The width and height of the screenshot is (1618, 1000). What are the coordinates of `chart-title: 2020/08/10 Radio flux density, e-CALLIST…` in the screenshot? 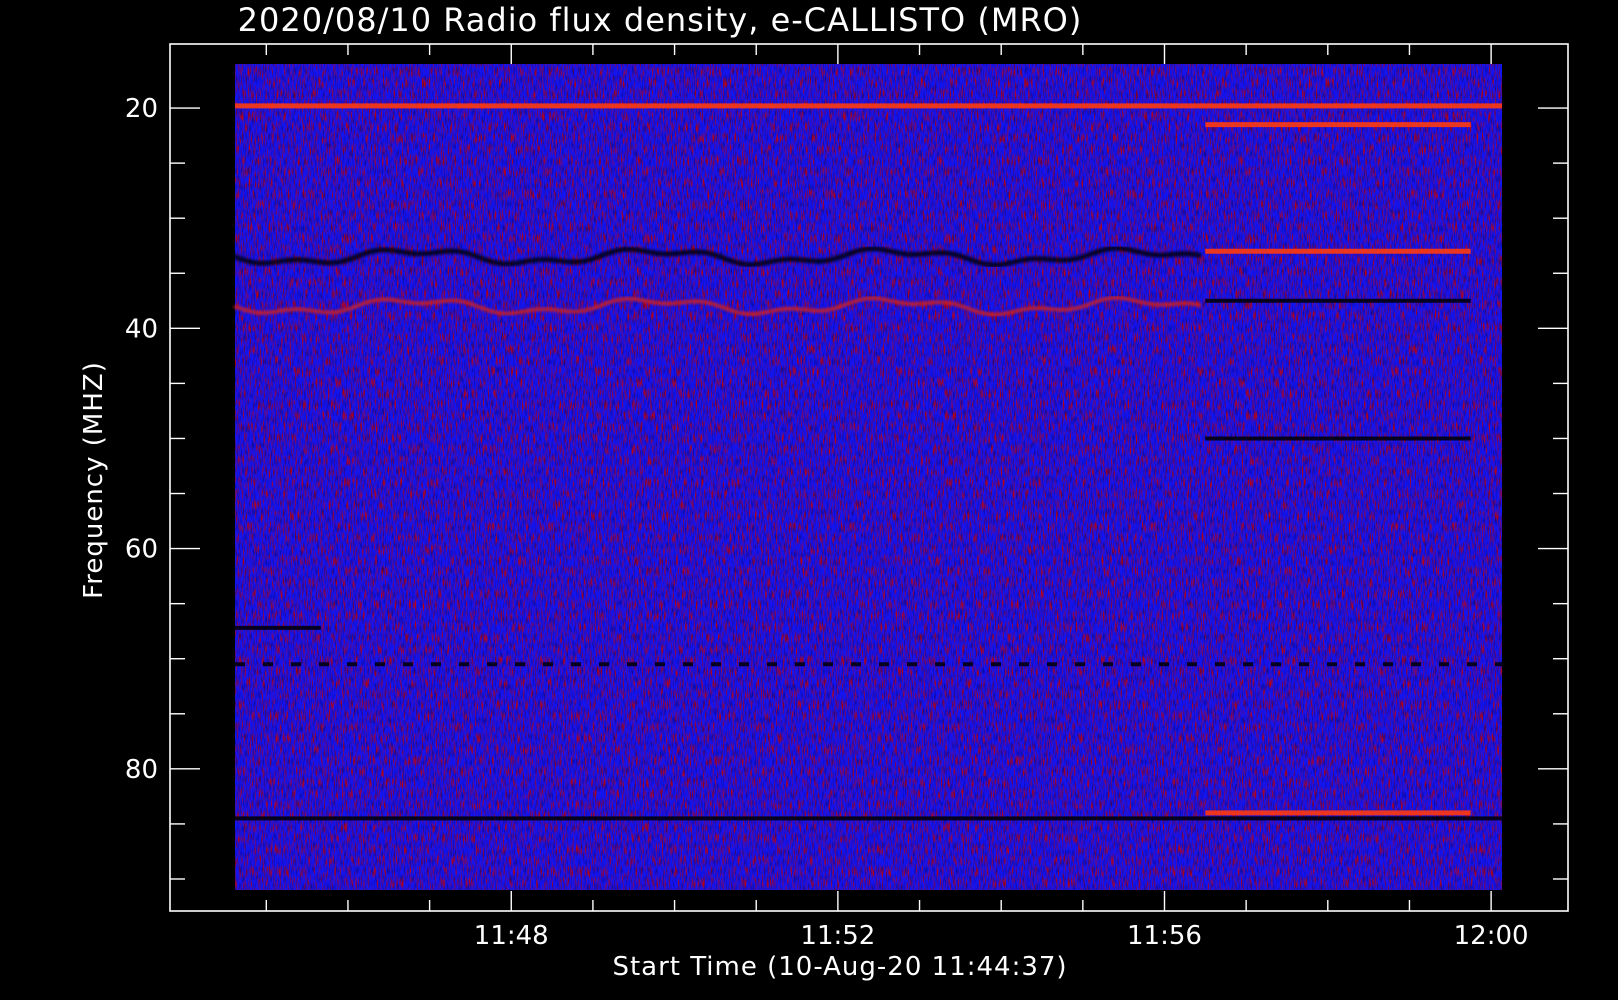 It's located at (660, 20).